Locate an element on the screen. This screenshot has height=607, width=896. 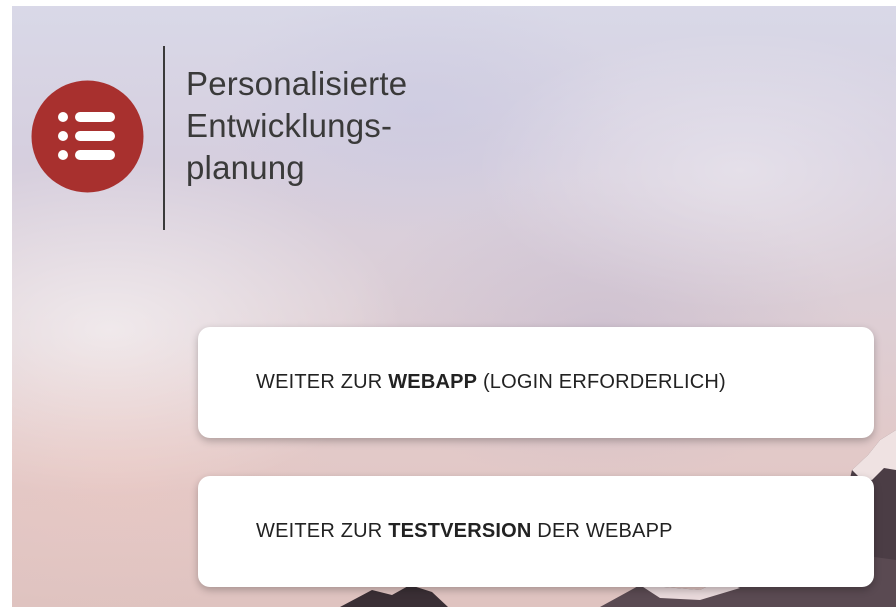
app-title: Personalisierte Entwicklungs- planung is located at coordinates (296, 126).